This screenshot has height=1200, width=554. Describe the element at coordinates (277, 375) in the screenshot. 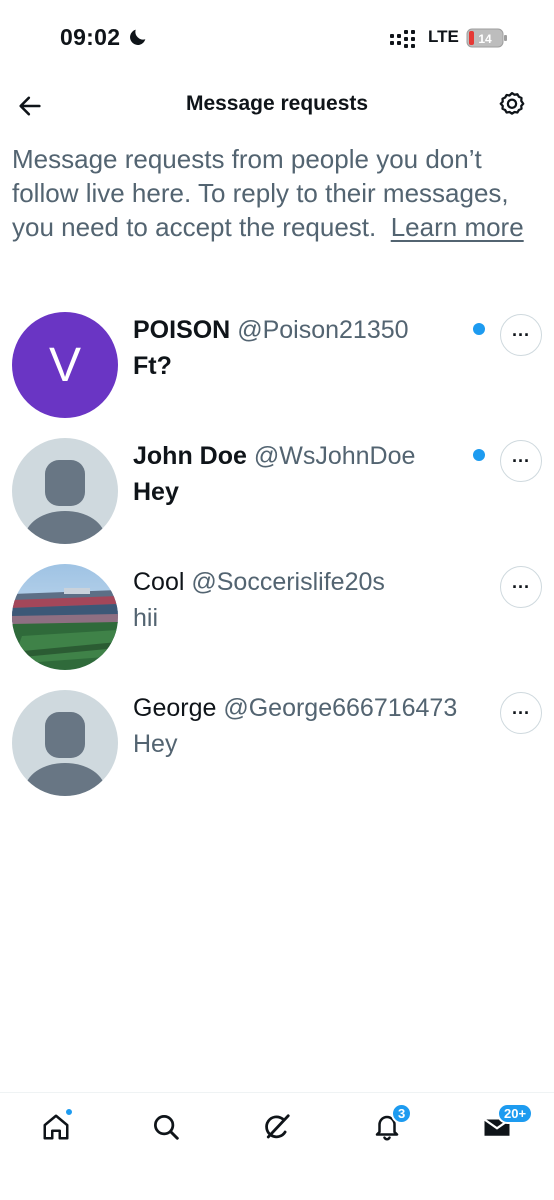

I see `request-item: V POISON @Poison21350 Ft? ···` at that location.